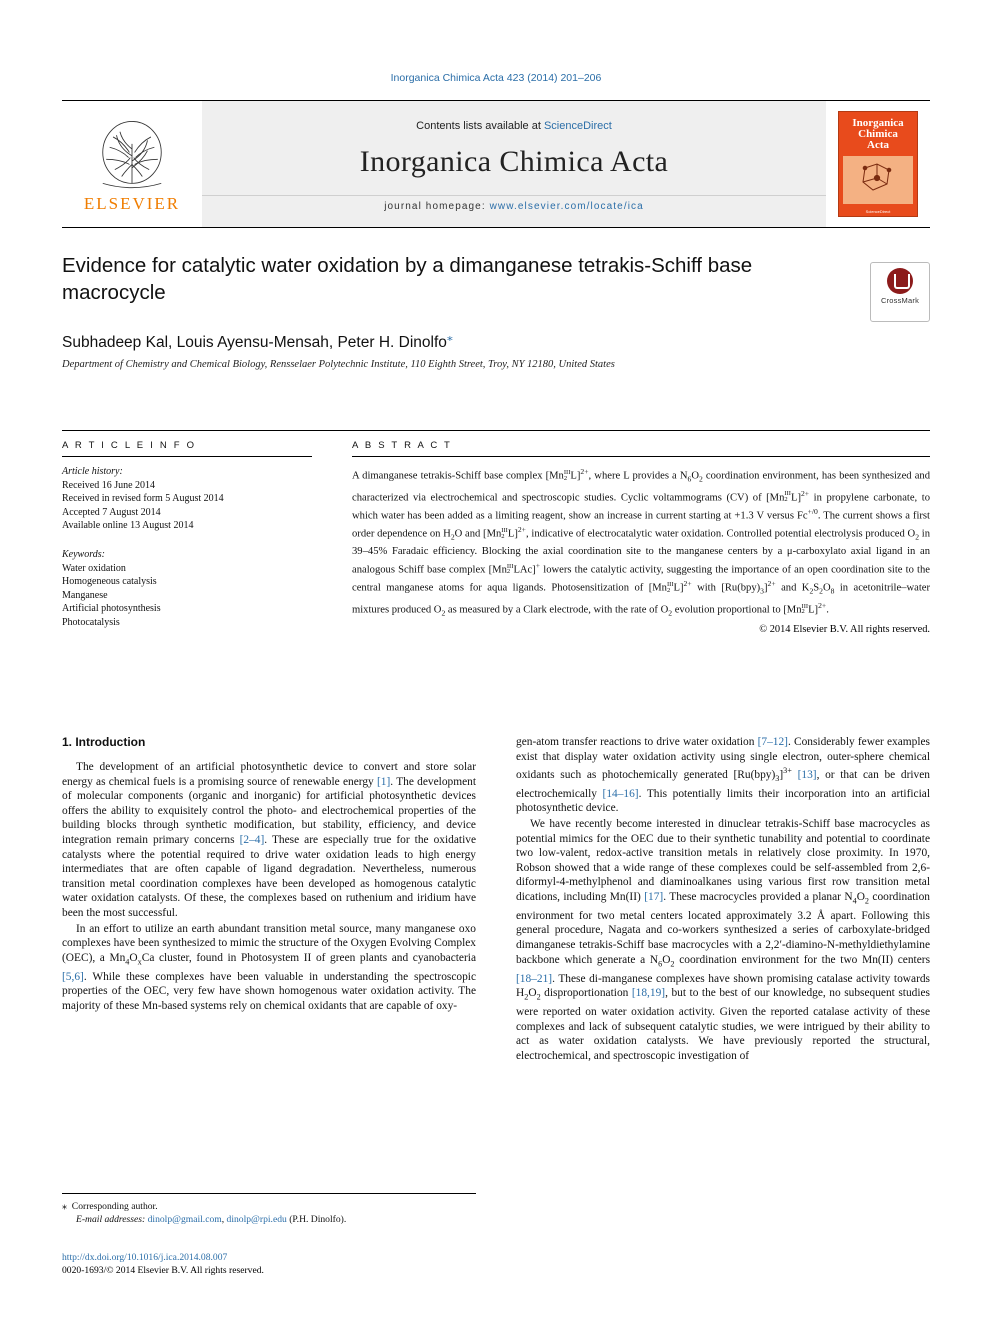 The image size is (992, 1323). I want to click on abstract-heading: A B S T R A C T, so click(402, 445).